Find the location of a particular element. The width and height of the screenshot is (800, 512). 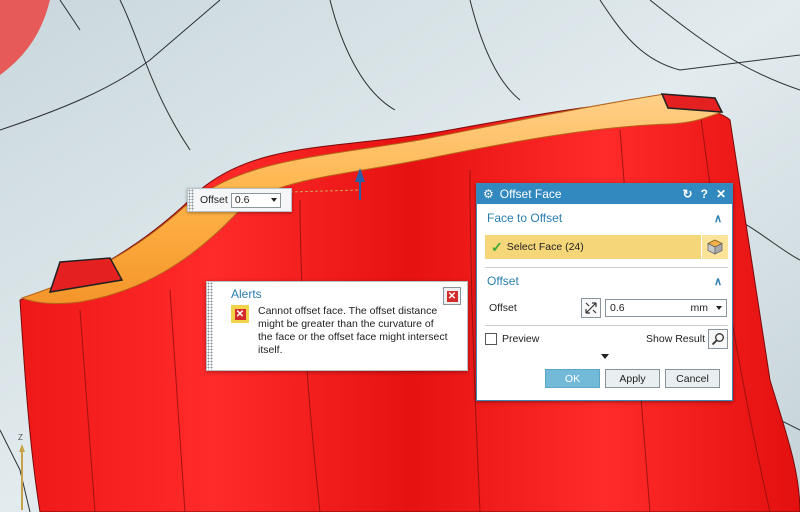

triad-z-label: Z is located at coordinates (20, 437).